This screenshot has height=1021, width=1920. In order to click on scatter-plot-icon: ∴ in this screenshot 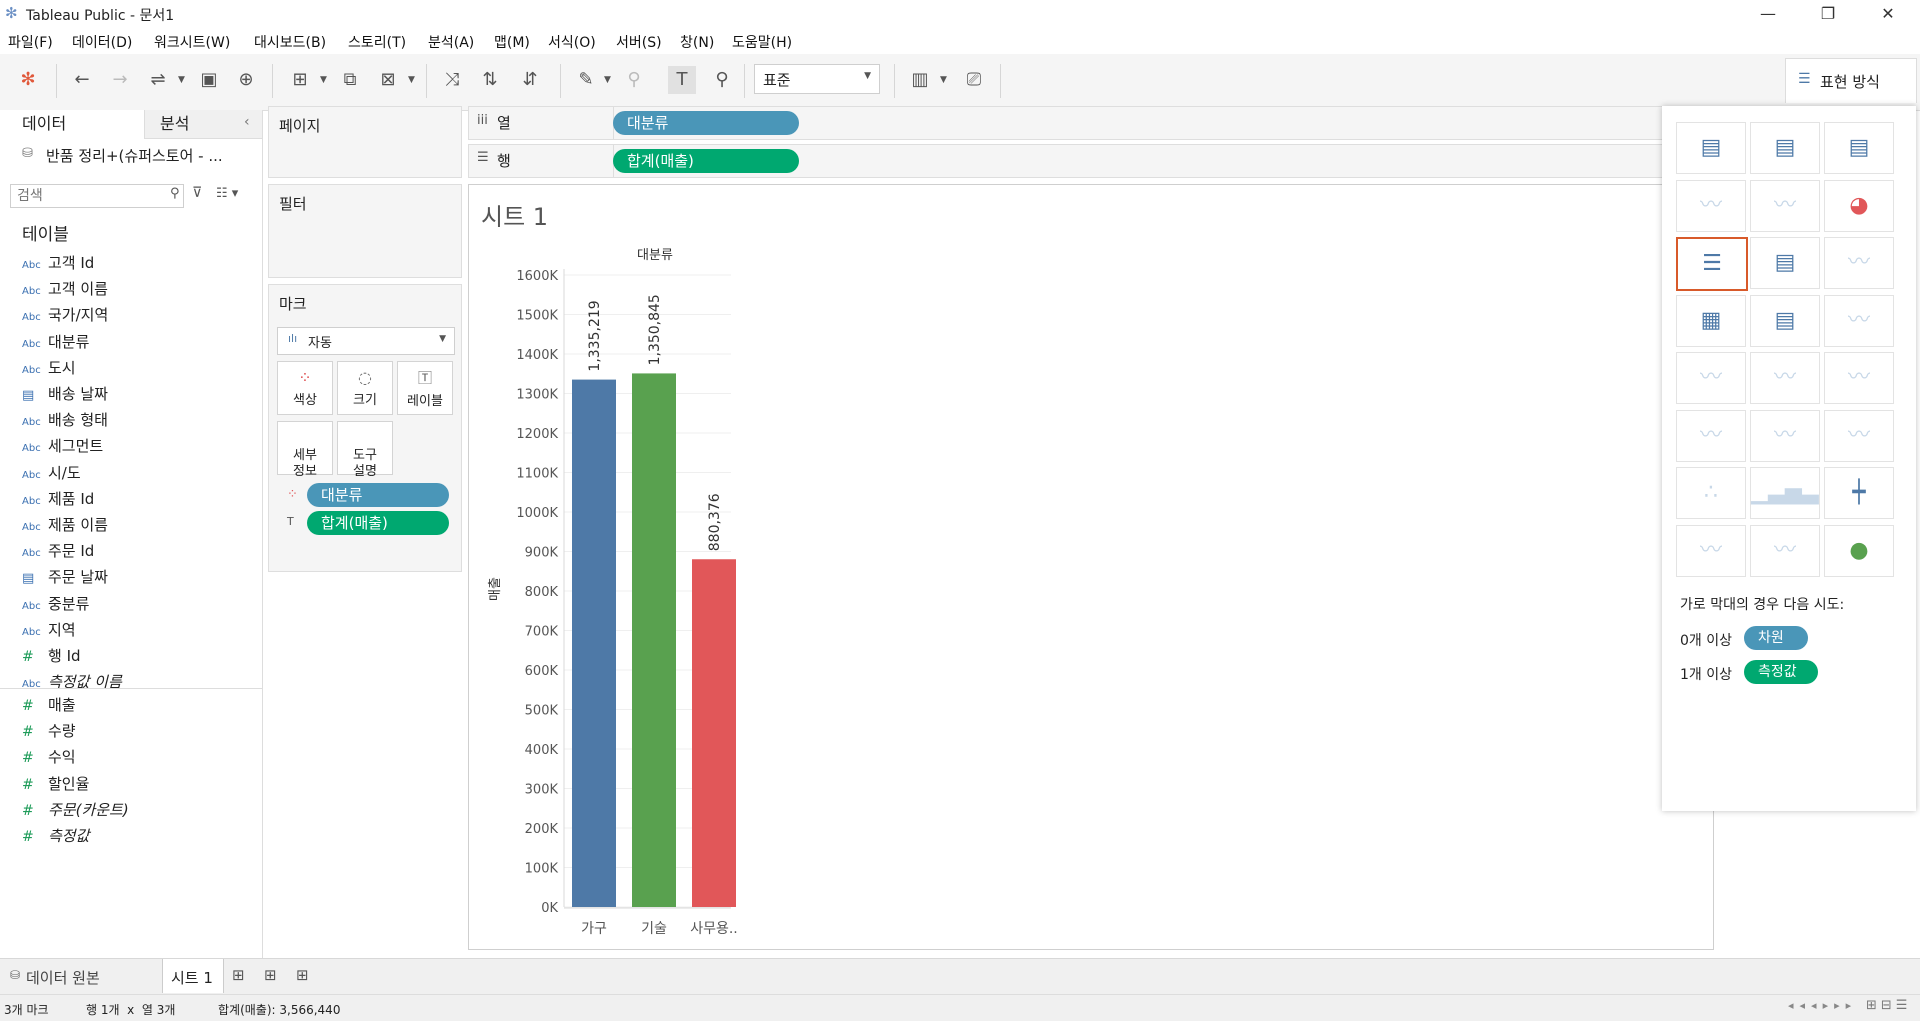, I will do `click(1711, 493)`.